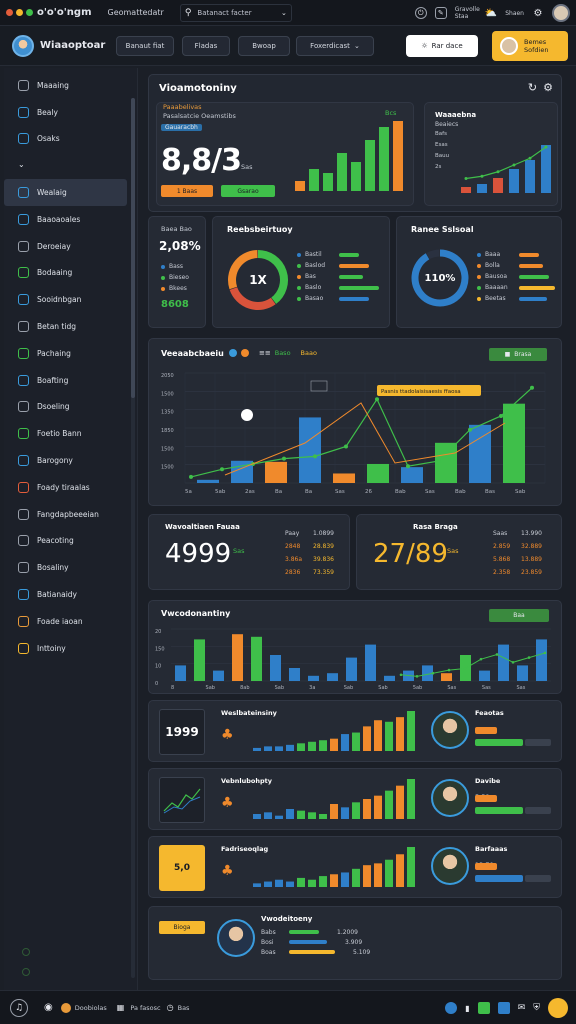 The height and width of the screenshot is (1024, 576). I want to click on chart-icon: ▦, so click(121, 1007).